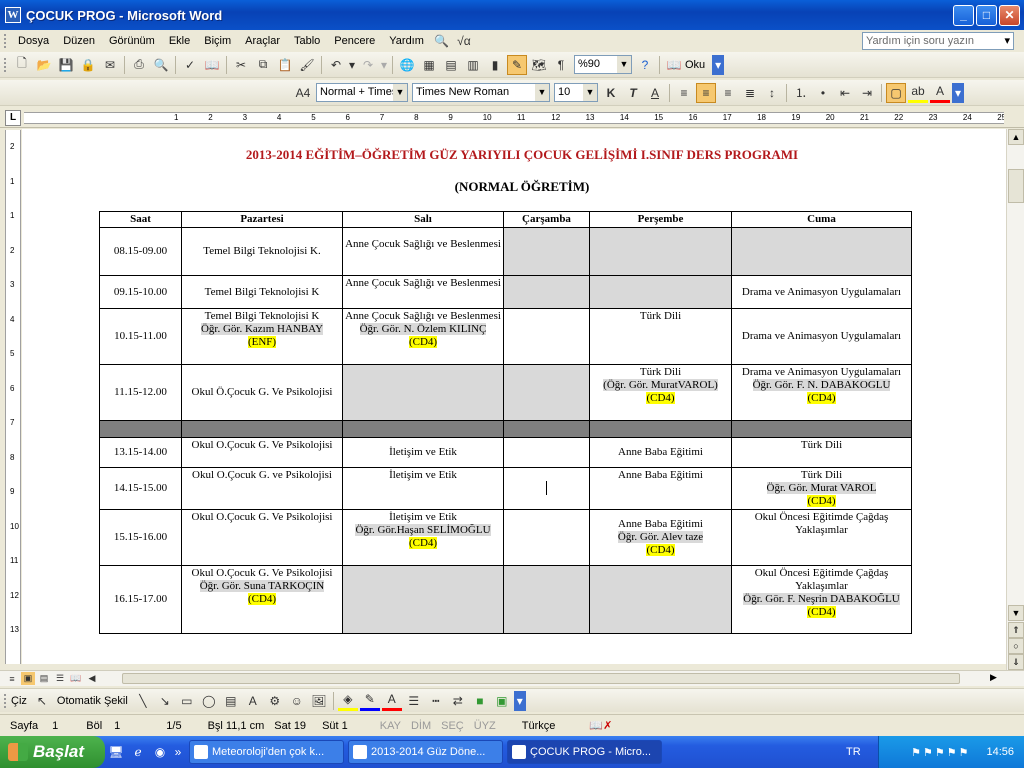  What do you see at coordinates (845, 93) in the screenshot?
I see `decrease-indent-icon: ⇤` at bounding box center [845, 93].